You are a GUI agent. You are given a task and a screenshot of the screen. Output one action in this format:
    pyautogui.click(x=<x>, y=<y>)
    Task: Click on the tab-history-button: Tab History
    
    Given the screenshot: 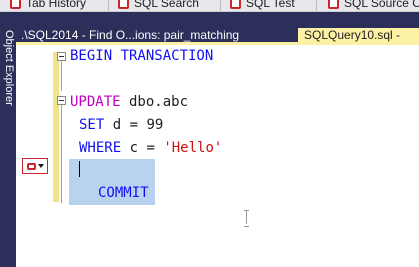 What is the action you would take?
    pyautogui.click(x=48, y=5)
    